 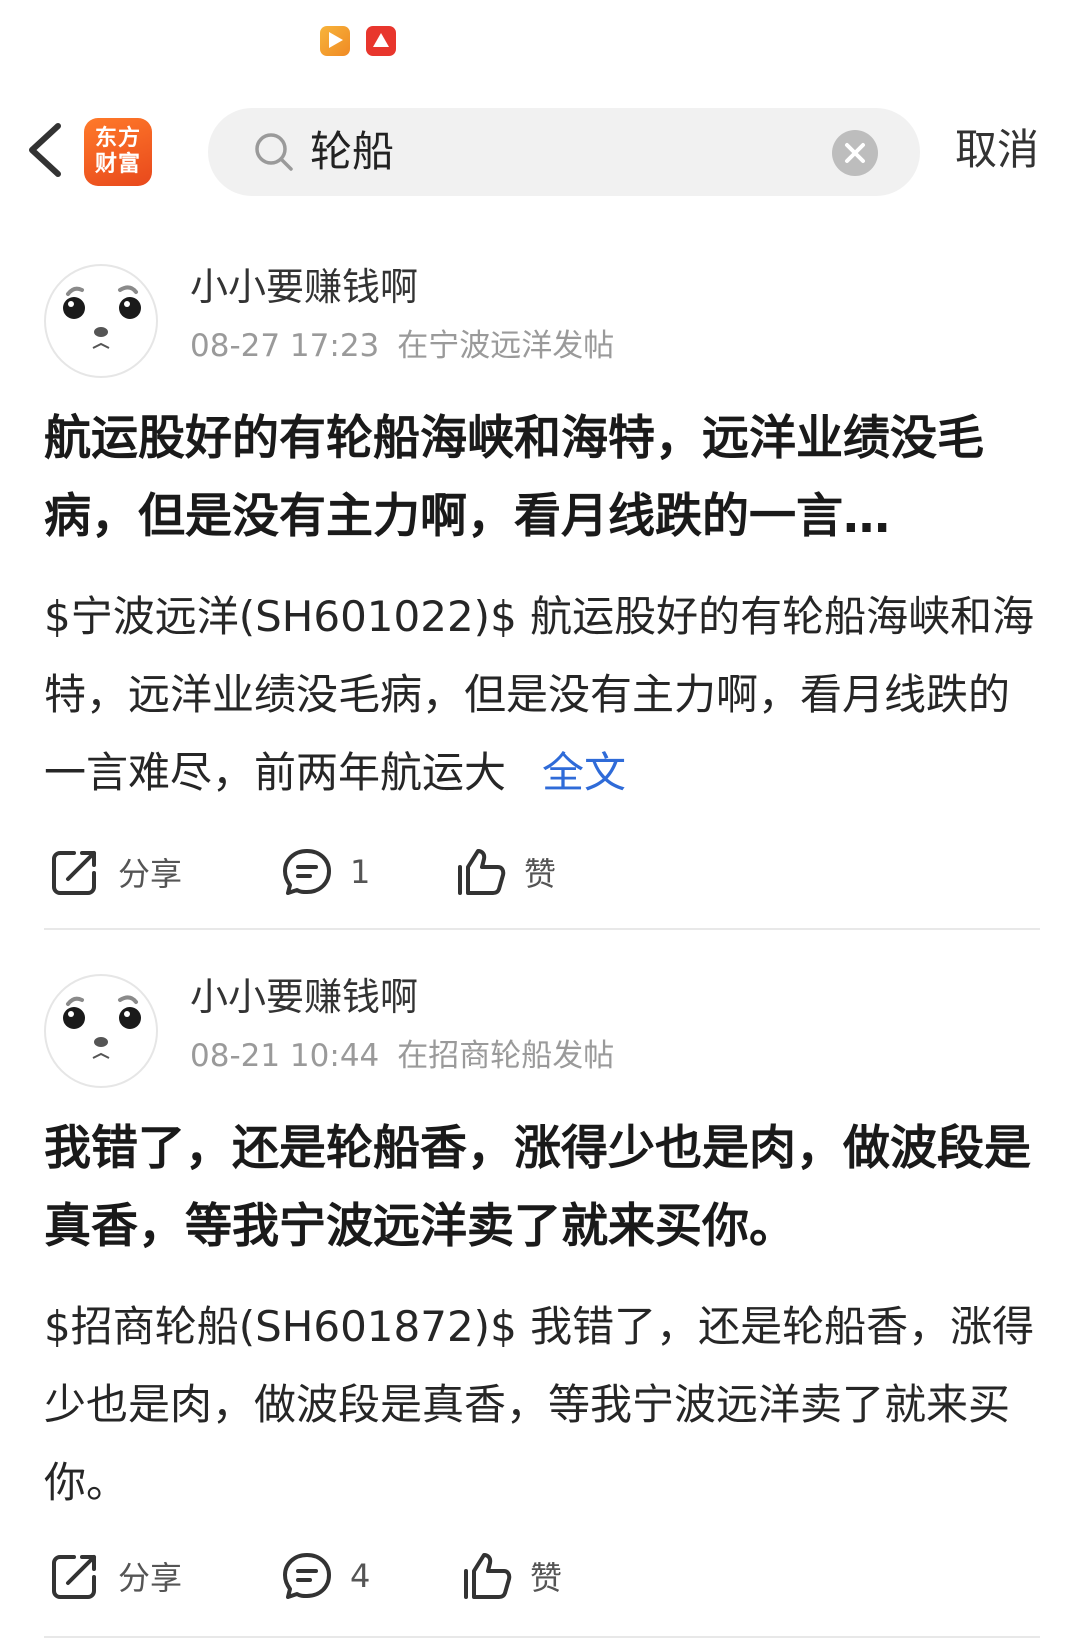 What do you see at coordinates (584, 772) in the screenshot?
I see `full-text-link: 全文` at bounding box center [584, 772].